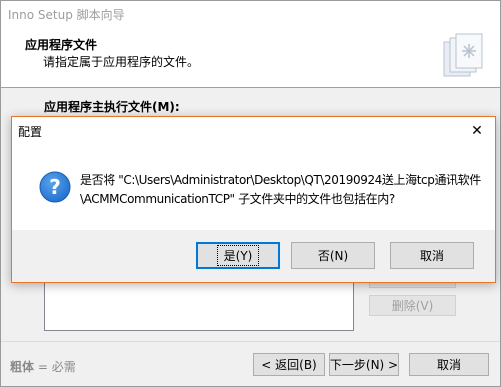 This screenshot has height=387, width=501. What do you see at coordinates (250, 341) in the screenshot?
I see `footer-divider` at bounding box center [250, 341].